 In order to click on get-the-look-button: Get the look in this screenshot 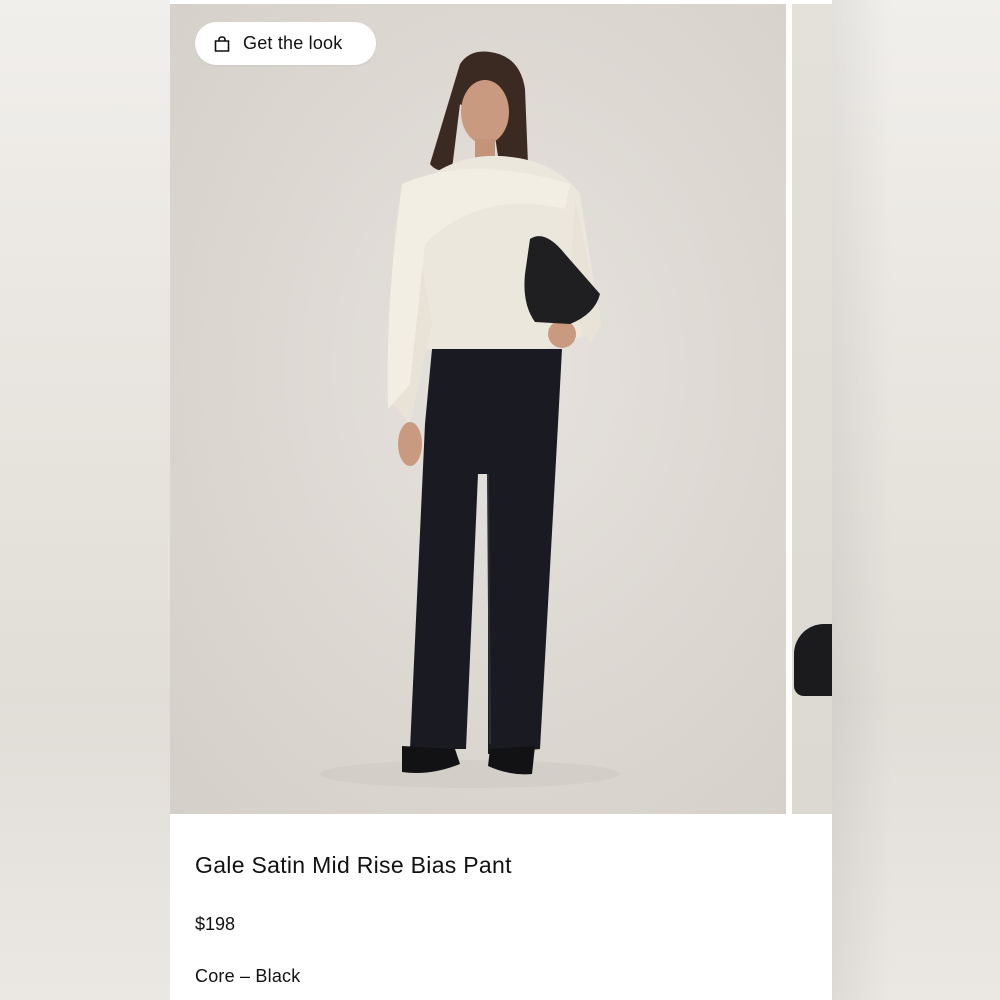, I will do `click(285, 43)`.